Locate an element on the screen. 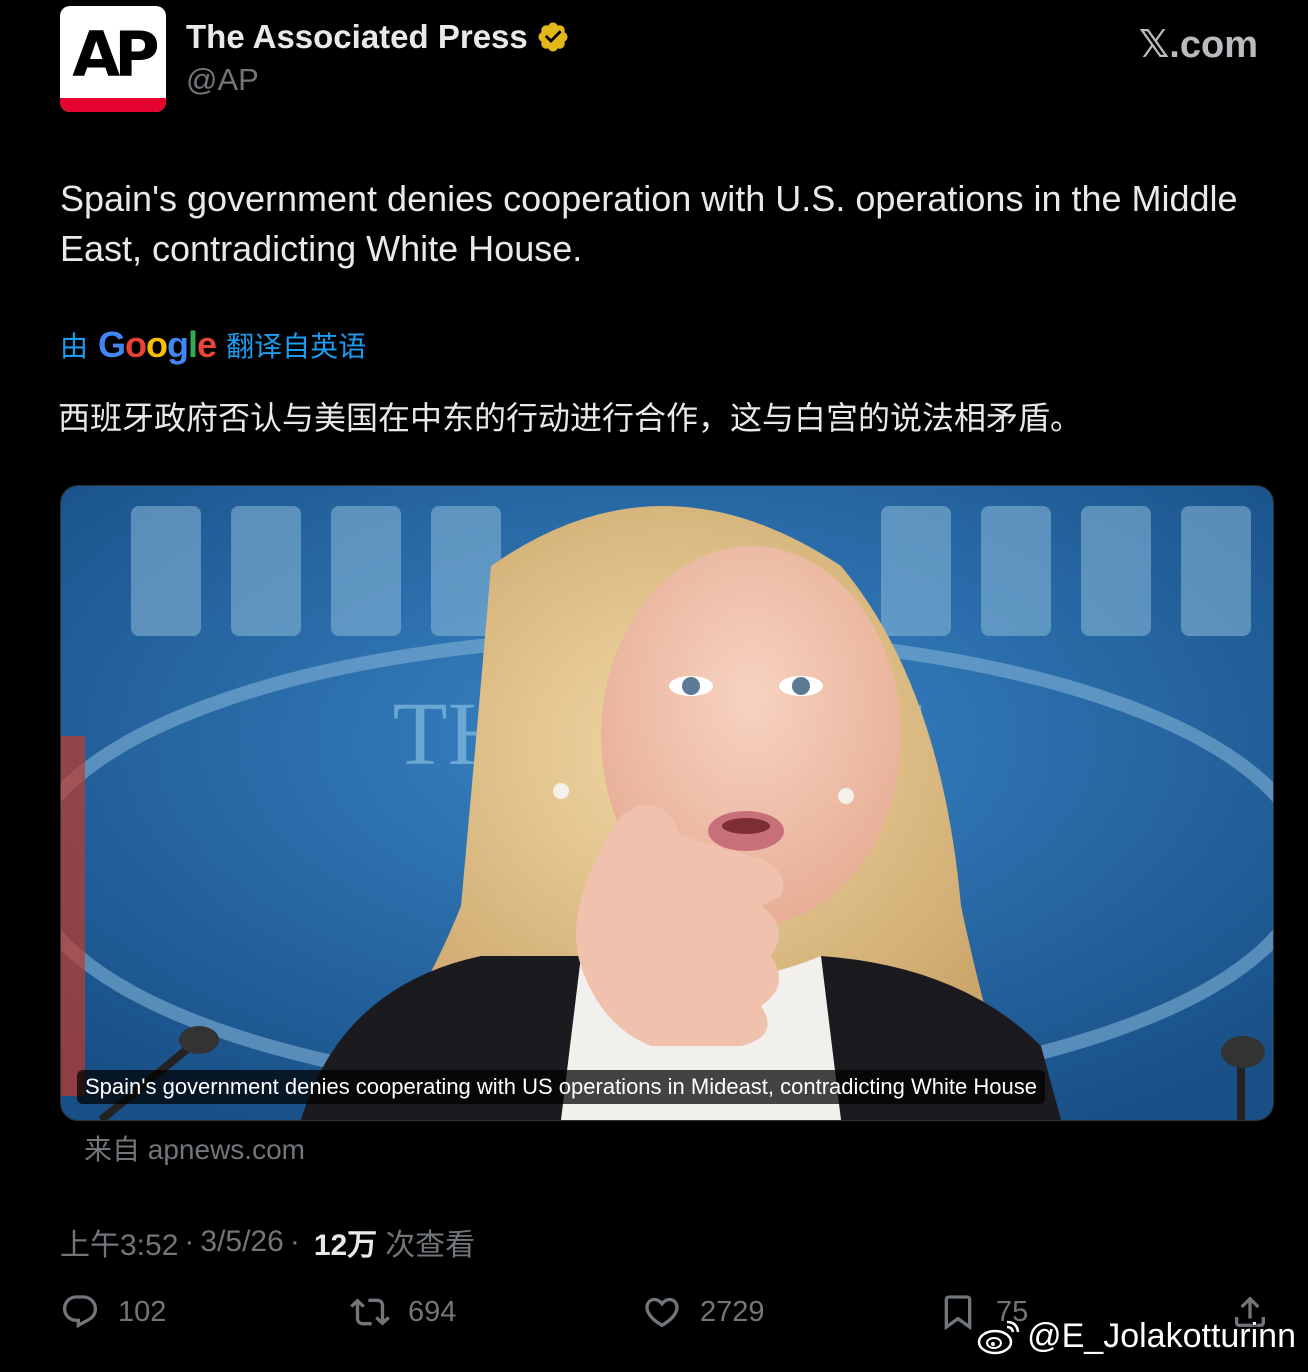  author-handle: @AP is located at coordinates (222, 80).